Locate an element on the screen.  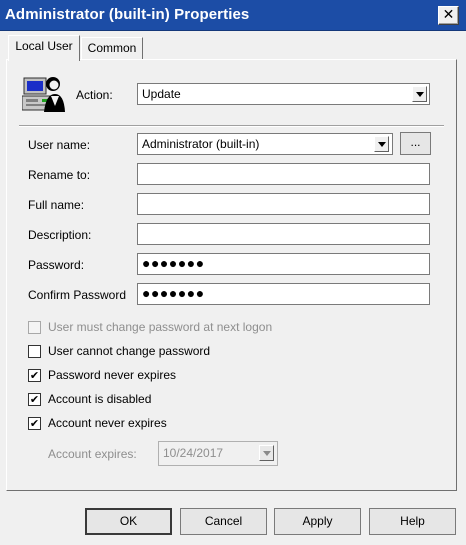
action-value: Update is located at coordinates (161, 94).